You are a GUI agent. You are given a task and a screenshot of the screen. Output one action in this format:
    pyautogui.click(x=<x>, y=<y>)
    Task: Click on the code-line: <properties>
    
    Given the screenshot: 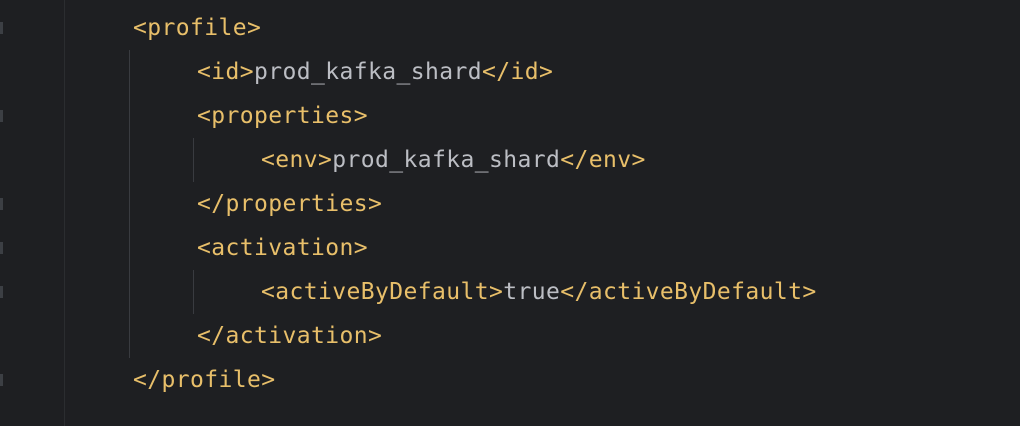 What is the action you would take?
    pyautogui.click(x=282, y=116)
    